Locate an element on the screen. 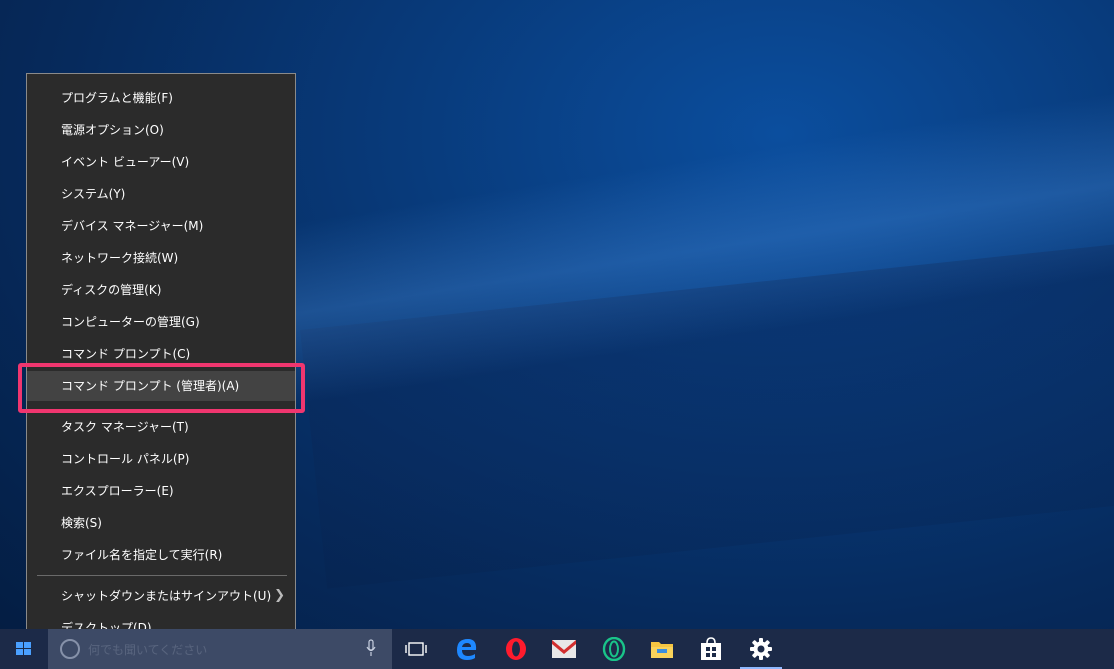  menu-item-control-panel: コントロール パネル(P) is located at coordinates (161, 459).